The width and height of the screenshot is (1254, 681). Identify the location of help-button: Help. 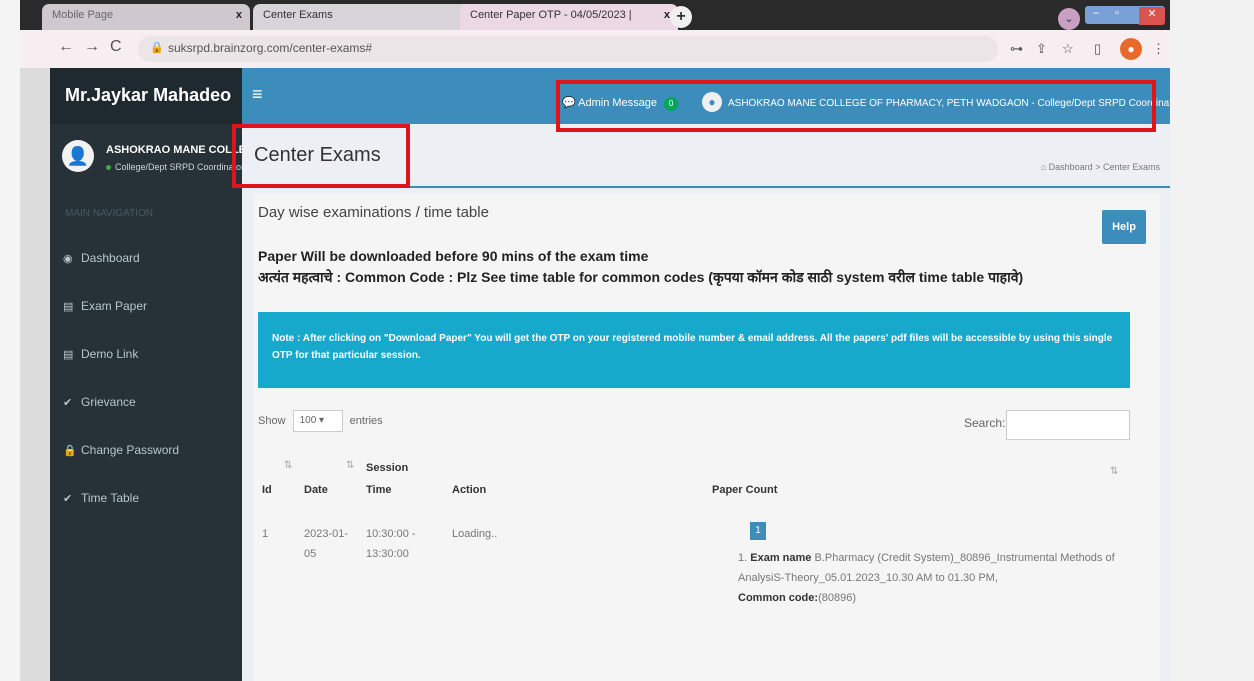
(1124, 227).